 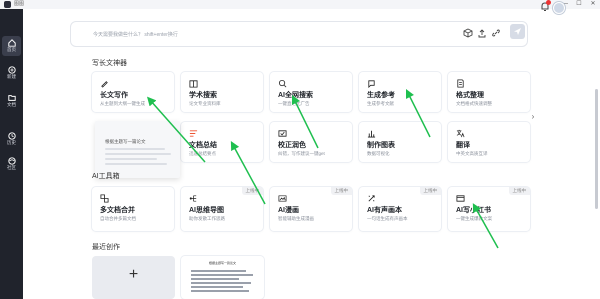 I want to click on preview-title: 根据主题写一篇论文, so click(x=125, y=141).